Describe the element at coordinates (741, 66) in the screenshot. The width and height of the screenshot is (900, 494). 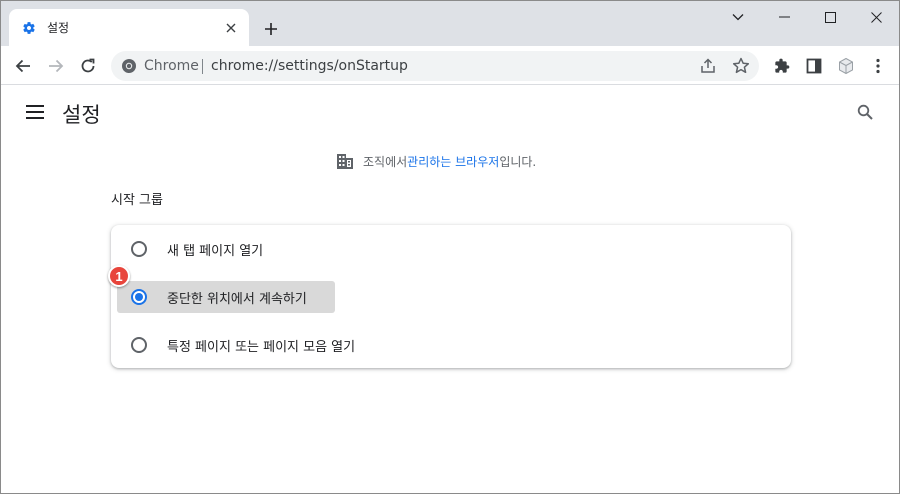
I see `bookmark-star-icon` at that location.